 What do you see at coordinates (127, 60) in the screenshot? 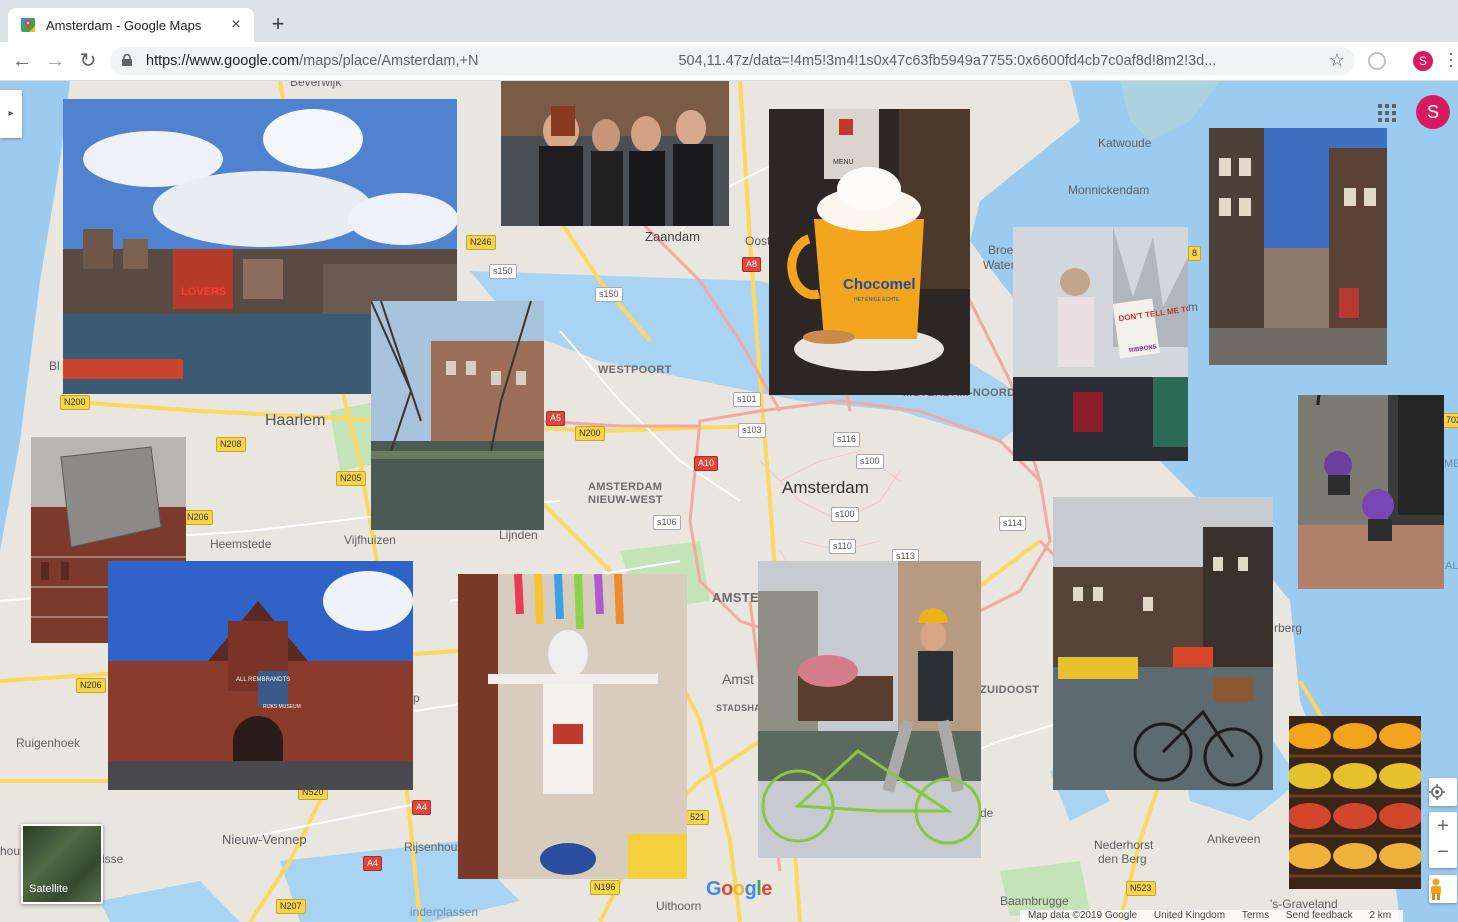
I see `lock-icon` at bounding box center [127, 60].